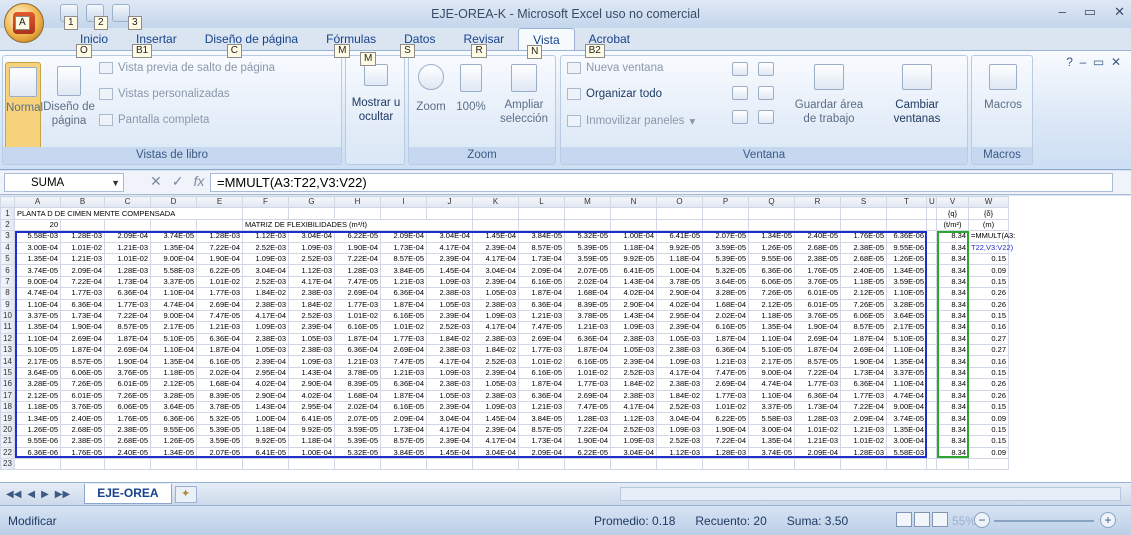 The image size is (1131, 535). Describe the element at coordinates (357, 225) in the screenshot. I see `cell: MATRIZ DE FLEXIBILIDADES (m³/t)` at that location.